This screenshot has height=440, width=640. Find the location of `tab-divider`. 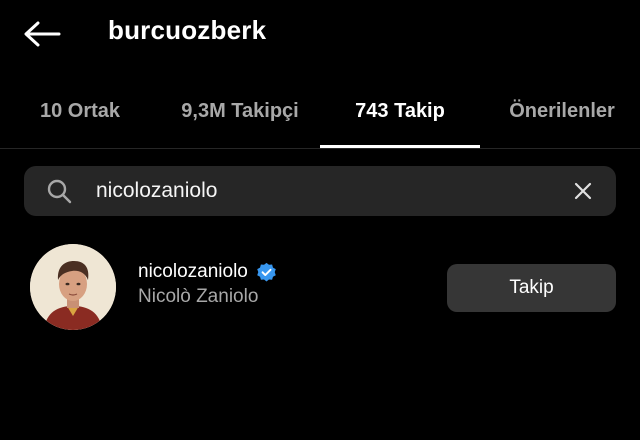

tab-divider is located at coordinates (320, 148).